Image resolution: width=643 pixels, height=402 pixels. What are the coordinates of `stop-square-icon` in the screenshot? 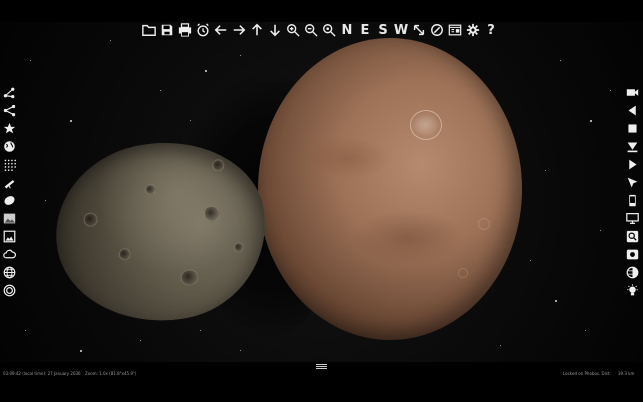 It's located at (632, 128).